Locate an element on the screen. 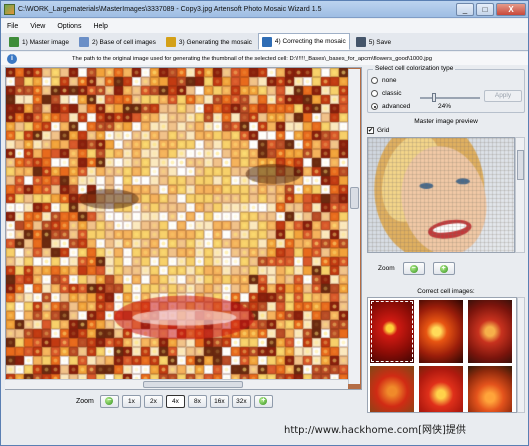 The width and height of the screenshot is (529, 446). menu-view: View is located at coordinates (37, 26).